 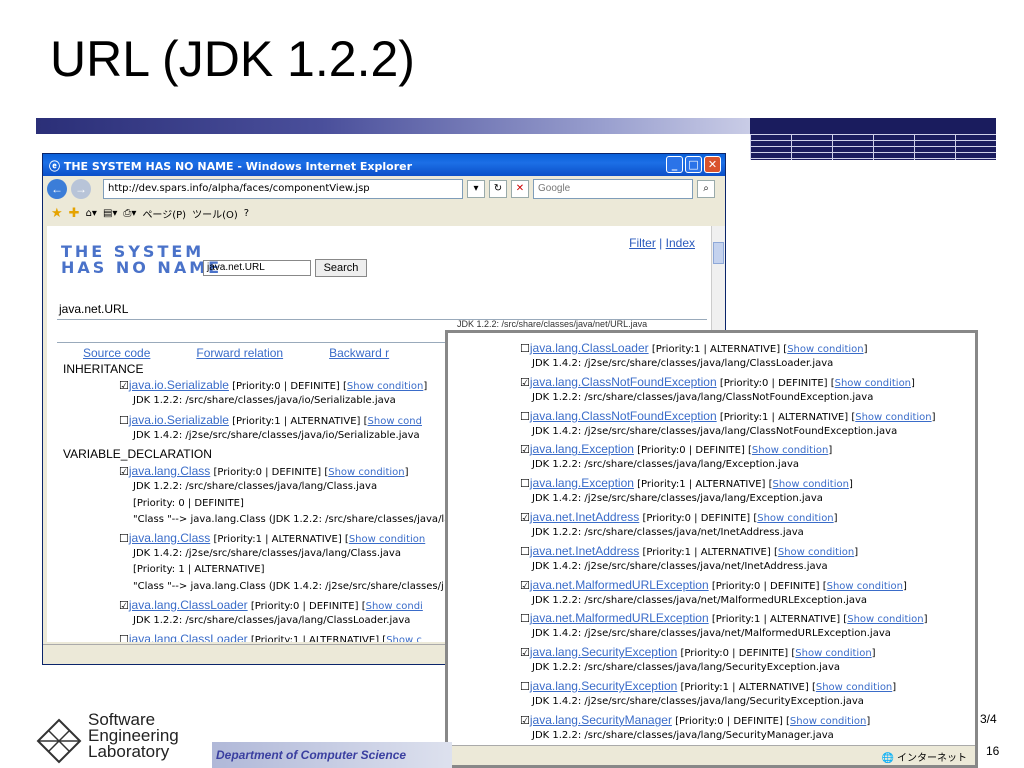 I want to click on minimize-button: _, so click(x=674, y=164).